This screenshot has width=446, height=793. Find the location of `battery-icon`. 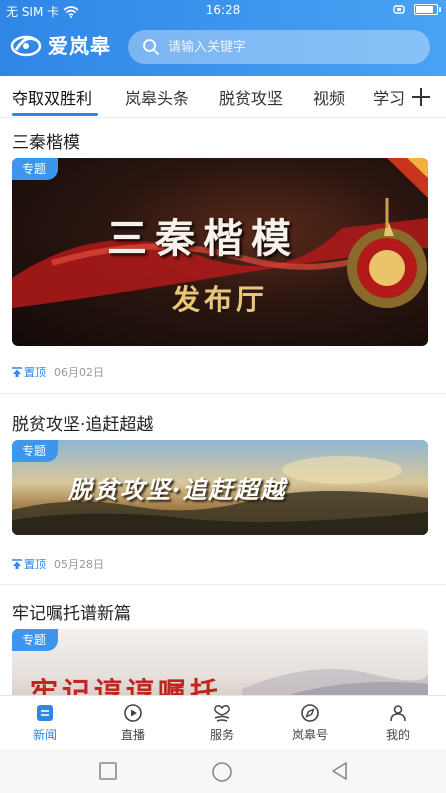

battery-icon is located at coordinates (427, 9).